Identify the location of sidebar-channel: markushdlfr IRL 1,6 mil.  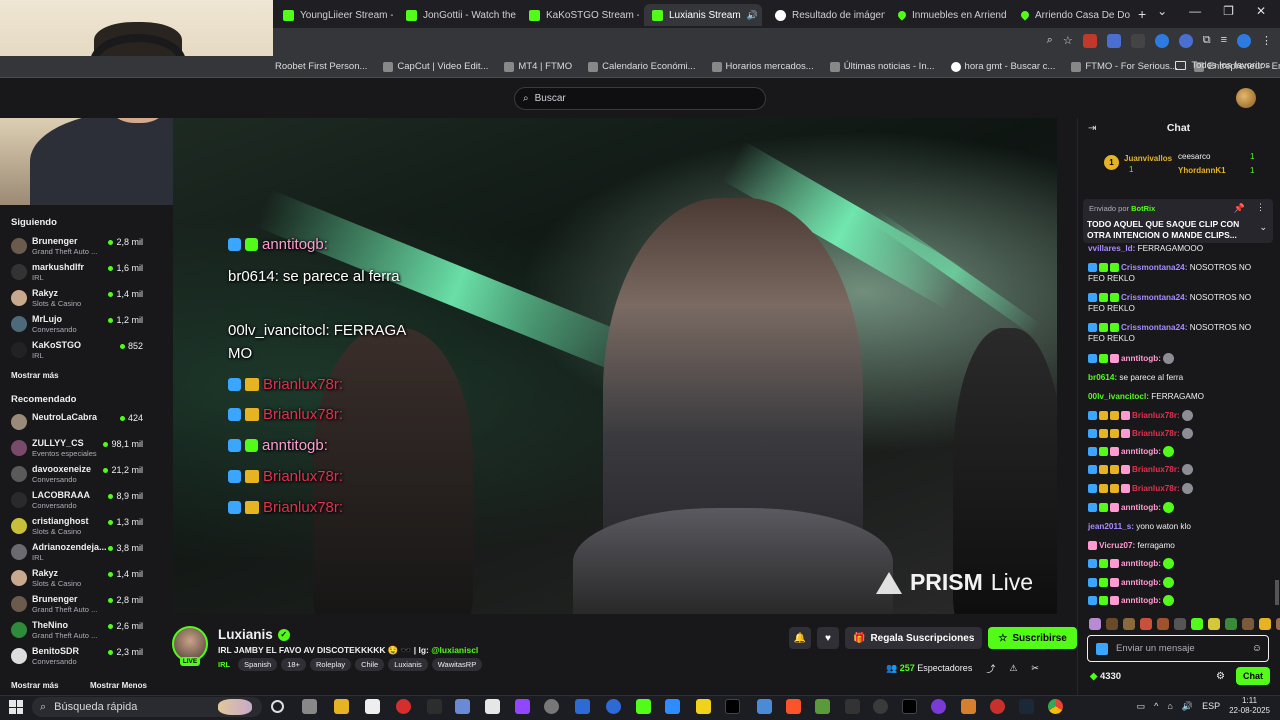
(78, 273).